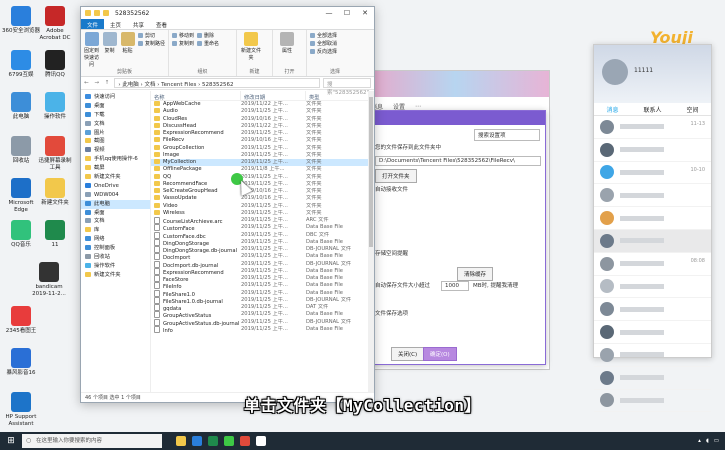 The height and width of the screenshot is (450, 725). Describe the element at coordinates (262, 307) in the screenshot. I see `file-row: gqdata 2019/11/25 上午... DAT 文件` at that location.